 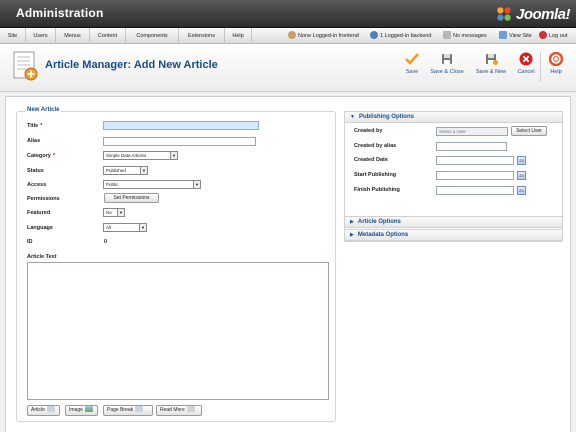 What do you see at coordinates (139, 409) in the screenshot?
I see `page-break-icon` at bounding box center [139, 409].